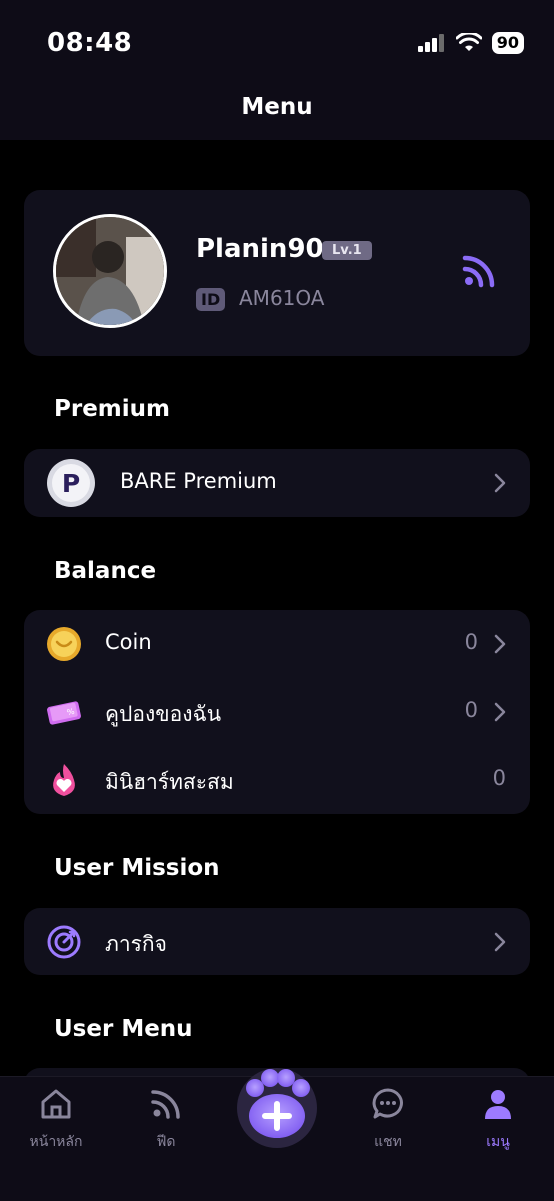 Image resolution: width=554 pixels, height=1201 pixels. Describe the element at coordinates (137, 868) in the screenshot. I see `section-title-user-mission: User Mission` at that location.